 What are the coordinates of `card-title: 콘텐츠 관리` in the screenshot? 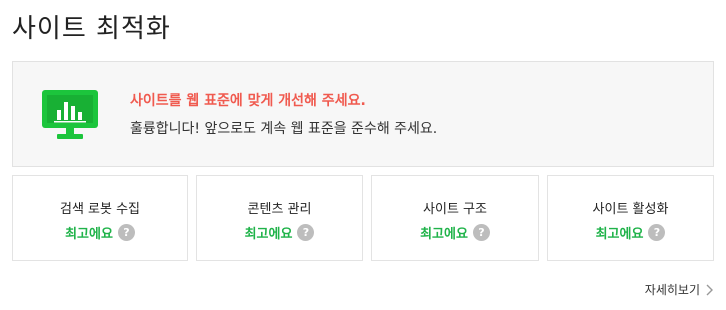 It's located at (279, 209).